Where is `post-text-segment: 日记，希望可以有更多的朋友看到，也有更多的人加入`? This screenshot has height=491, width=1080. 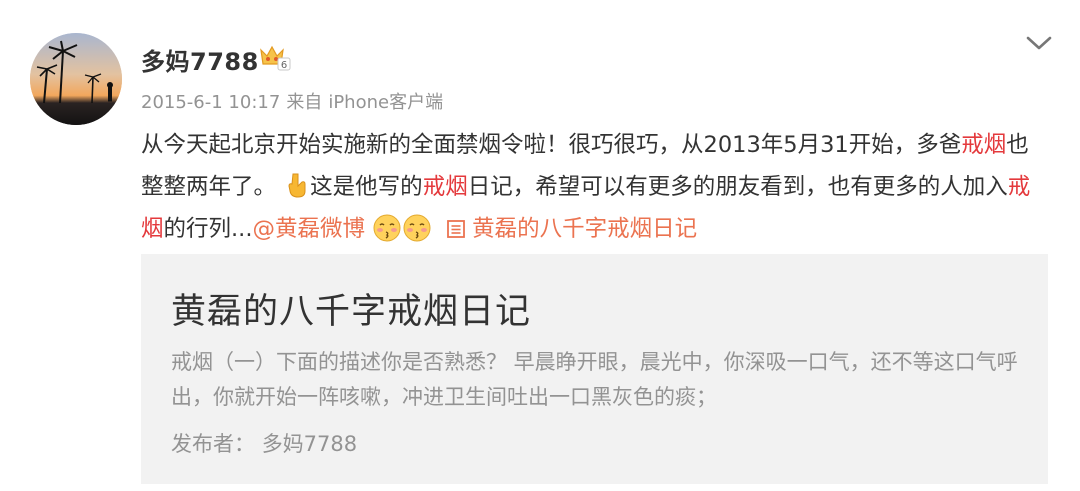 post-text-segment: 日记，希望可以有更多的朋友看到，也有更多的人加入 is located at coordinates (737, 187).